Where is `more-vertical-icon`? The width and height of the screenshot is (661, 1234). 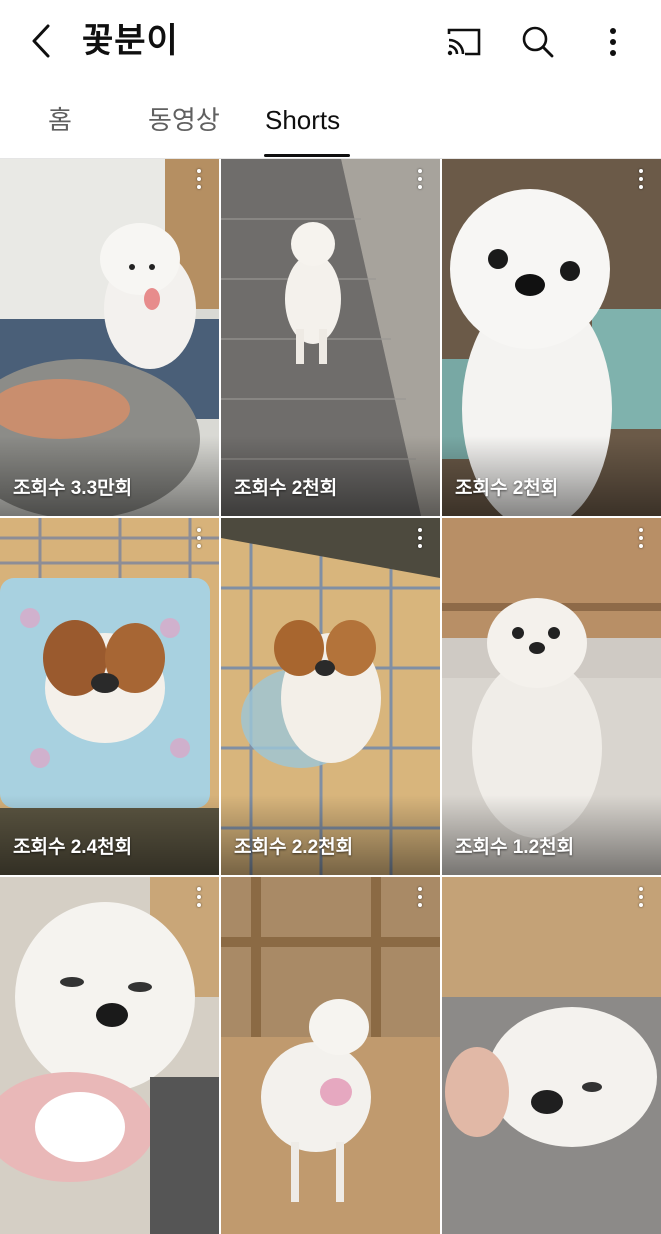 more-vertical-icon is located at coordinates (613, 42).